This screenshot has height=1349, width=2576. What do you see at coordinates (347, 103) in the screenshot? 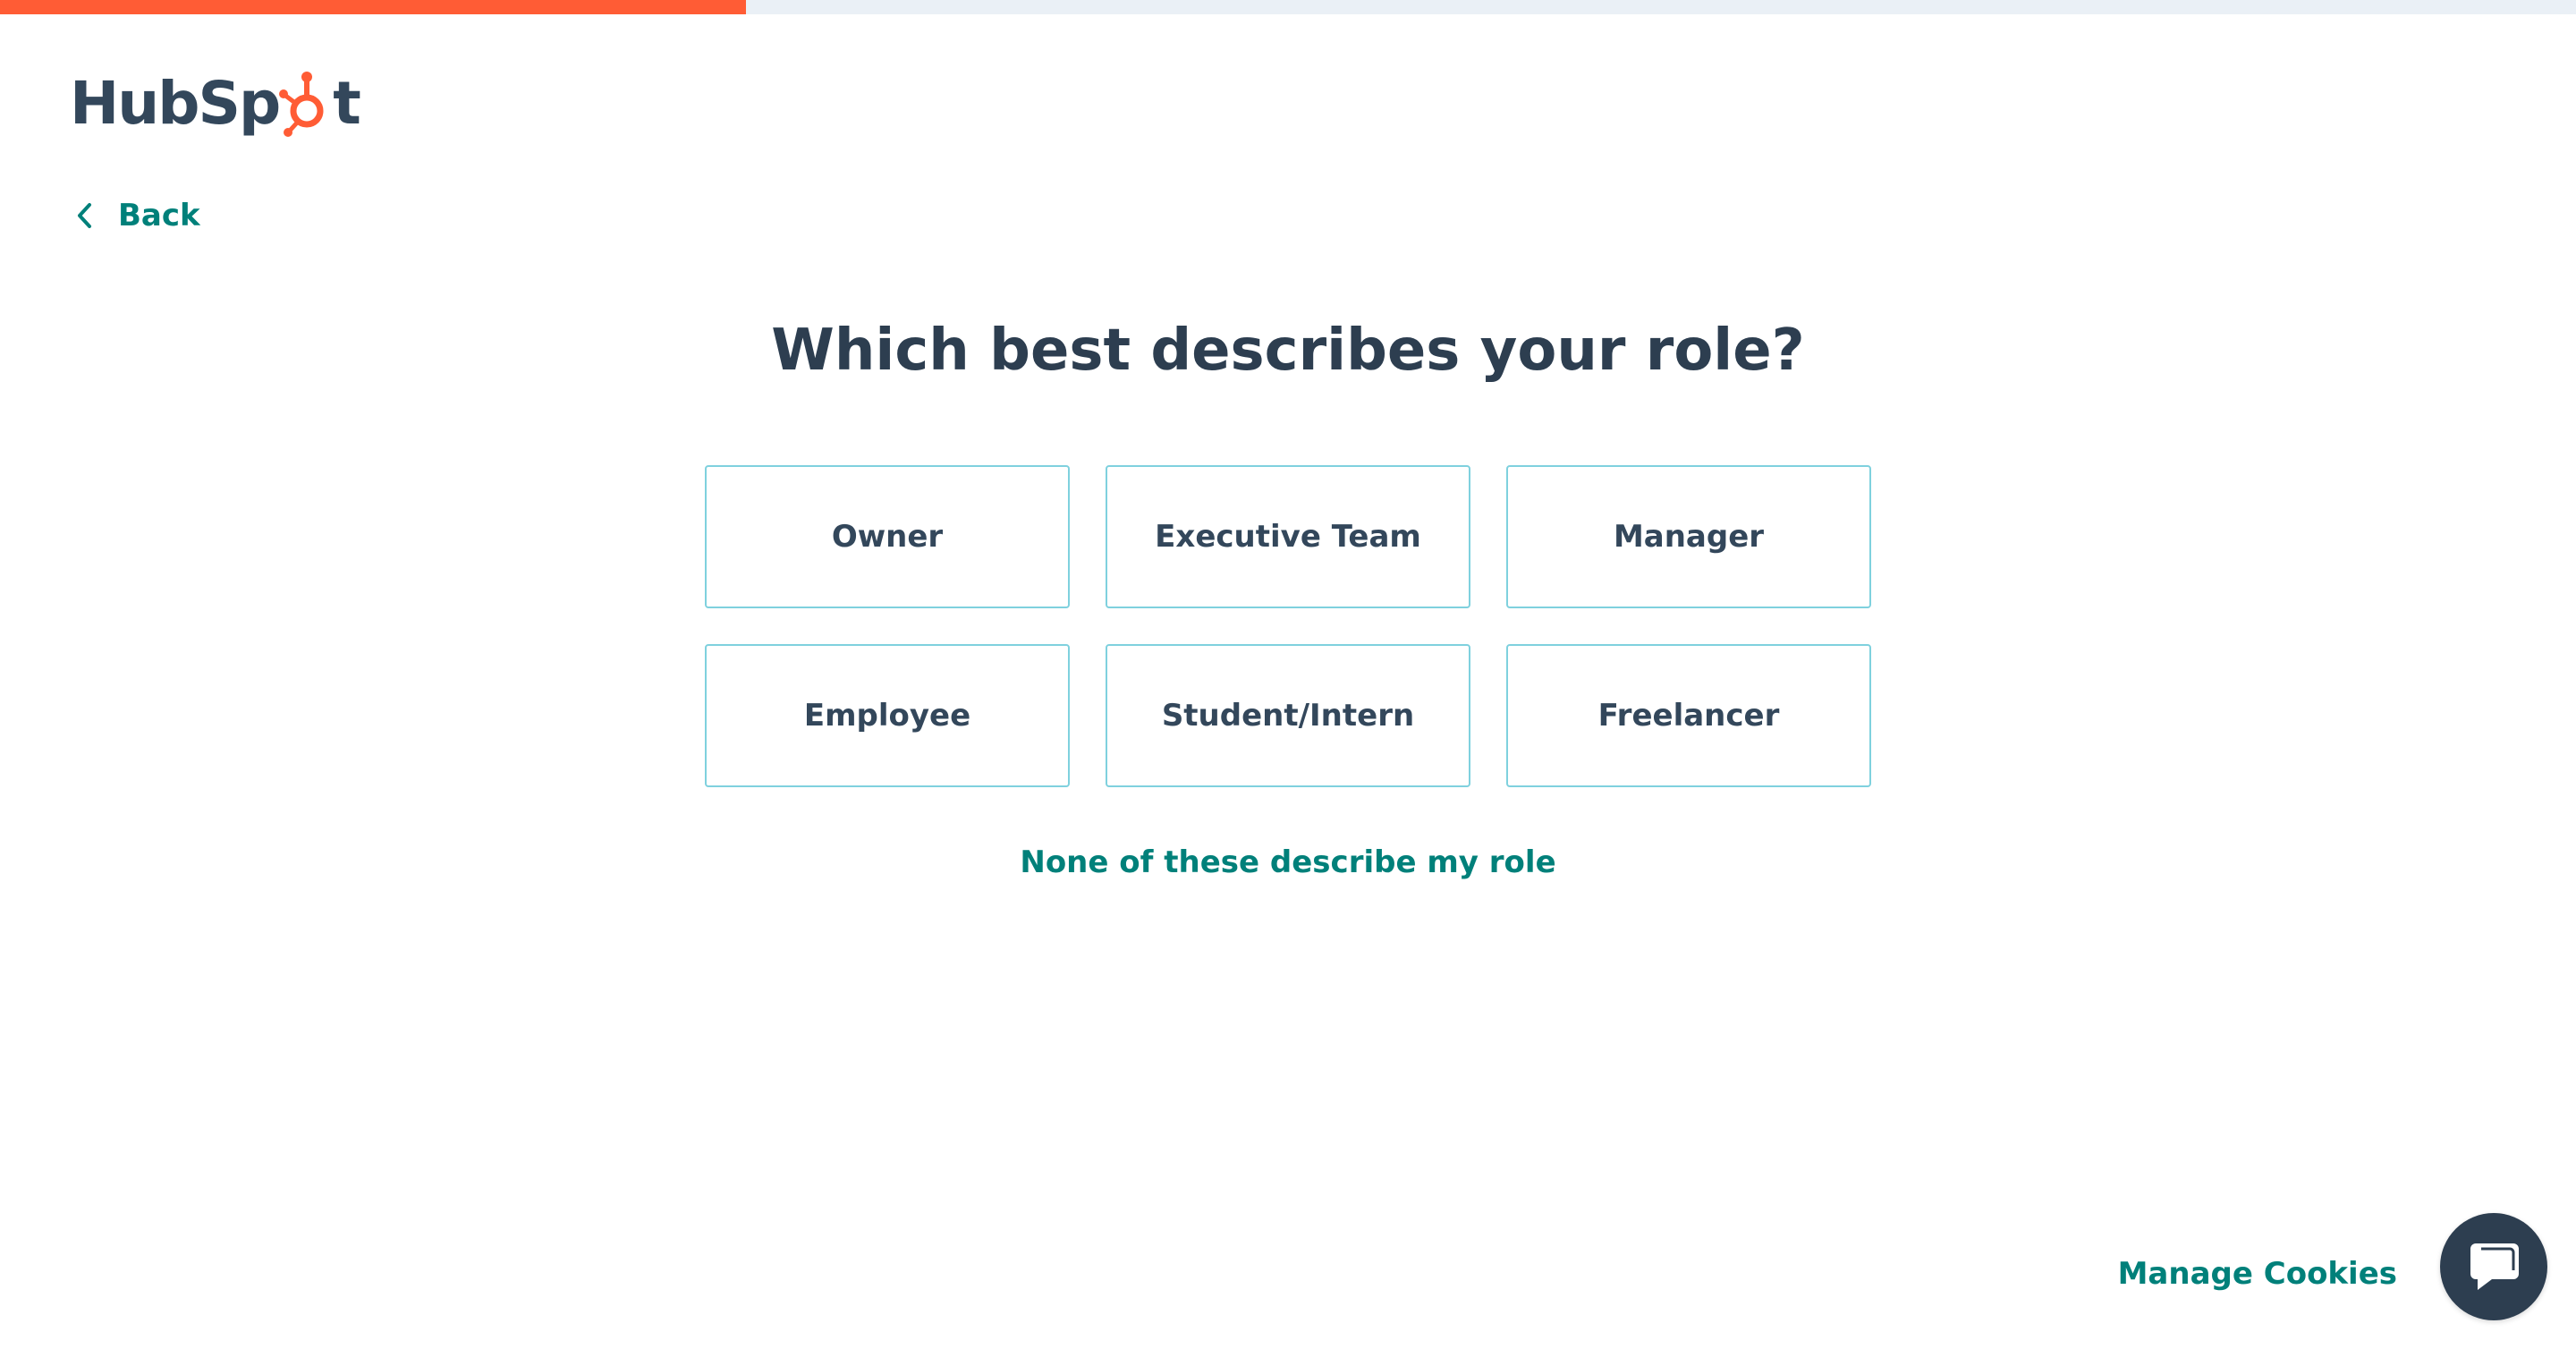
I see `logo-text-suffix: t` at bounding box center [347, 103].